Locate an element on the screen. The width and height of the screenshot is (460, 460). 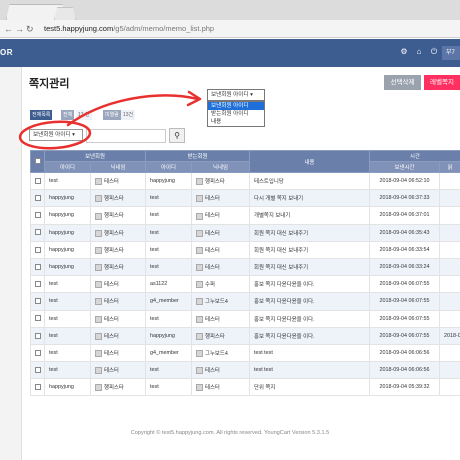
new-tab-button is located at coordinates (65, 13).